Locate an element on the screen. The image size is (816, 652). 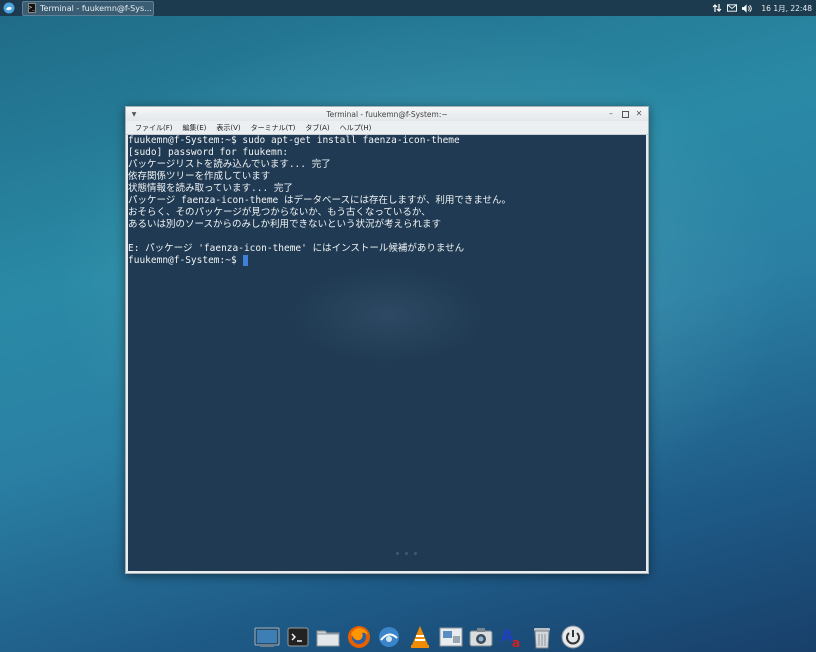
terminal-prompt-line: fuukemn@f-System:~$ is located at coordinates (387, 261).